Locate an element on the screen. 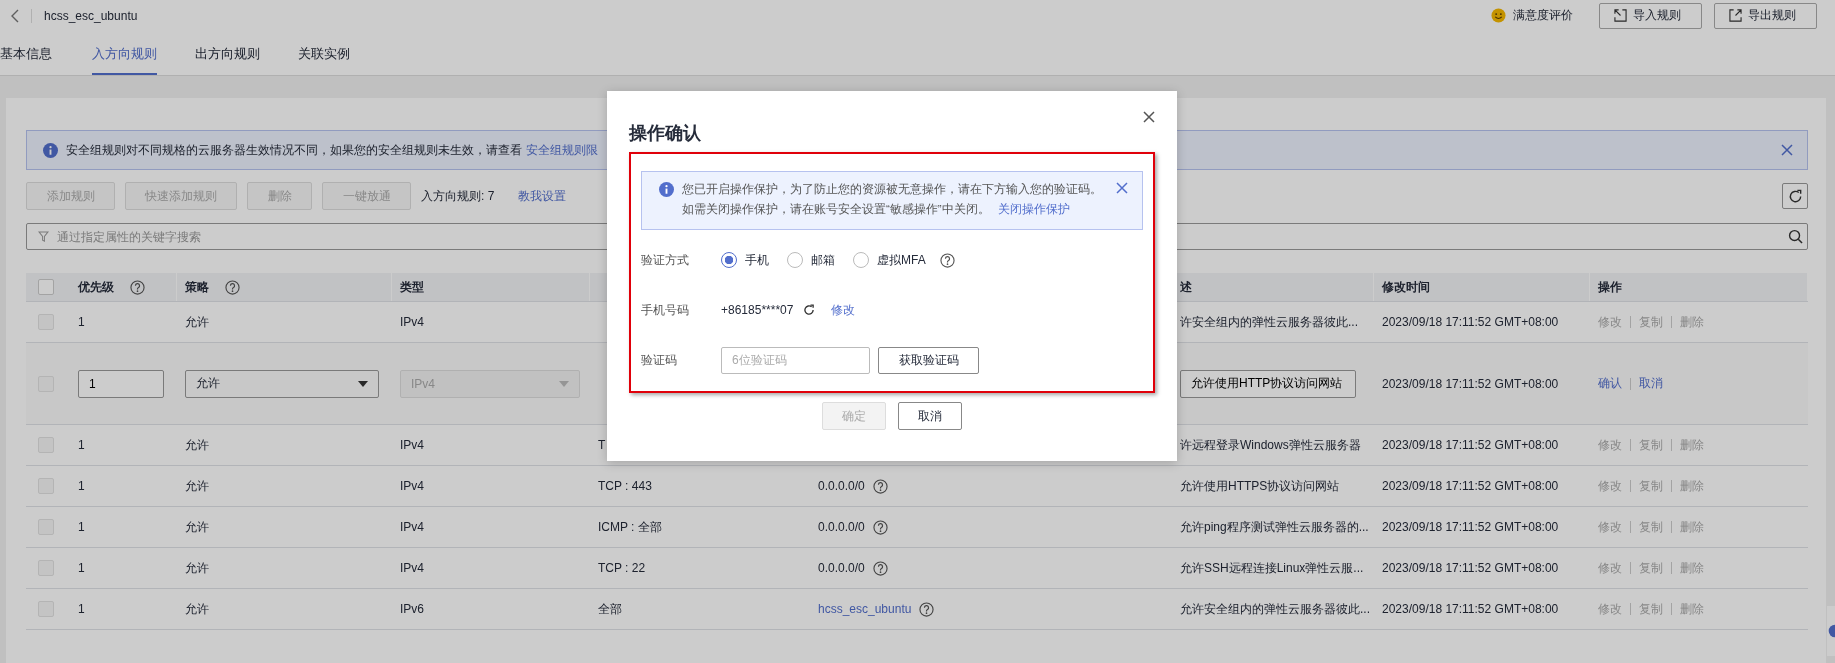 The width and height of the screenshot is (1835, 663). table-cell: ICMP : 全部 is located at coordinates (630, 527).